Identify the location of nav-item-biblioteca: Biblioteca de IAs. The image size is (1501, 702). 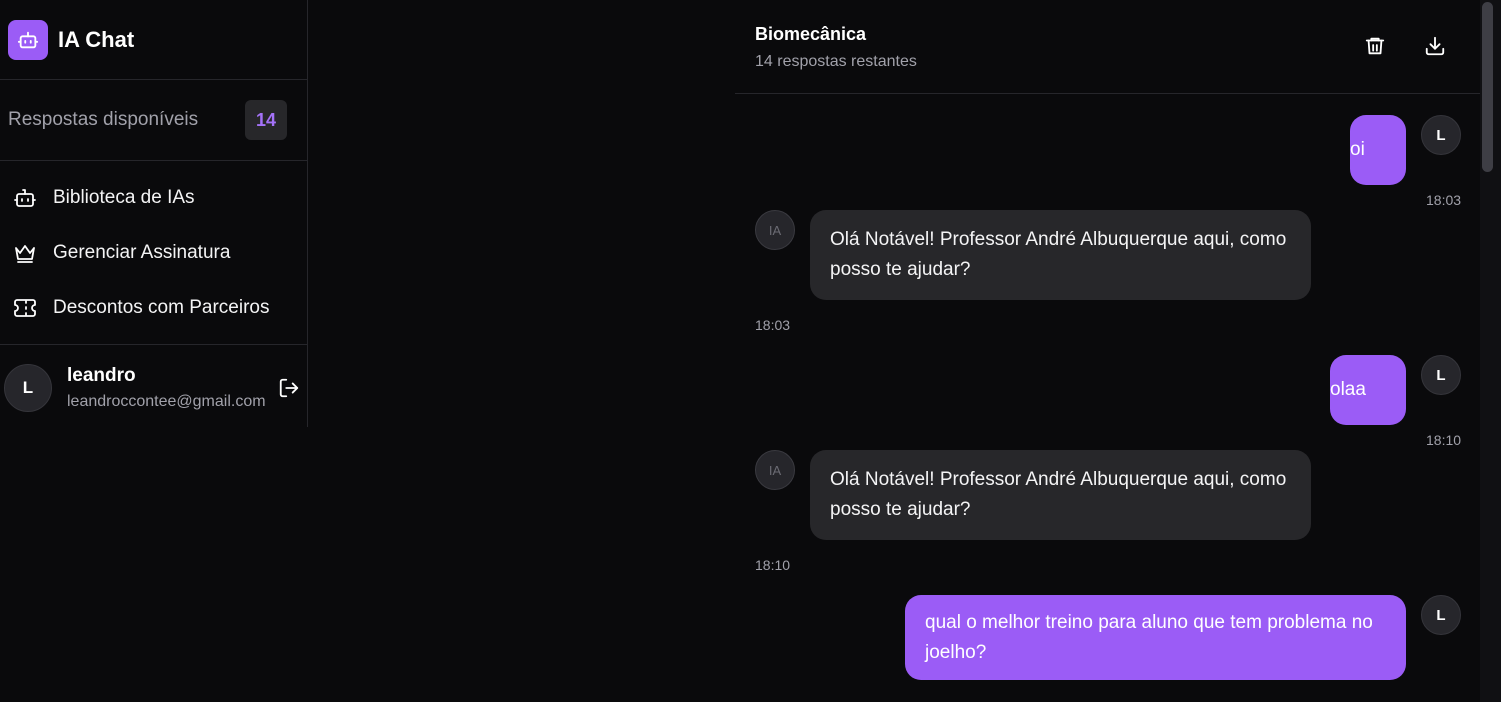
(153, 197).